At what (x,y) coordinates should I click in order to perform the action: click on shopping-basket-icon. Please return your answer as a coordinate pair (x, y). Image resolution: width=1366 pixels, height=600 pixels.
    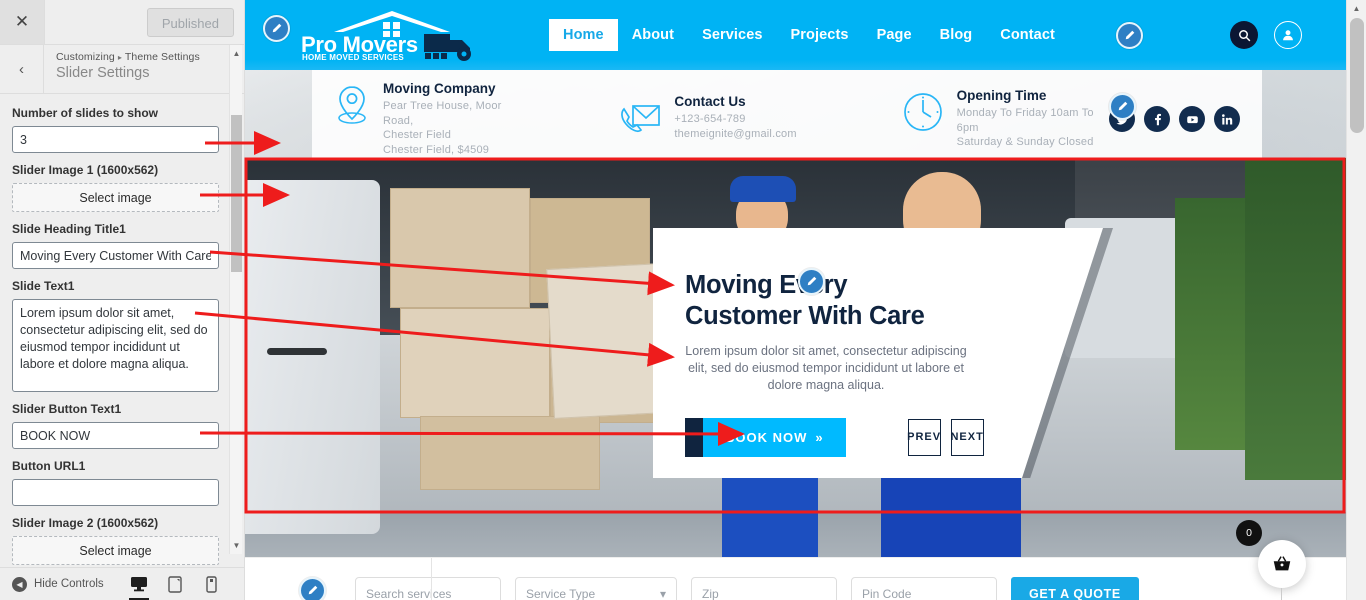
    Looking at the image, I should click on (1282, 563).